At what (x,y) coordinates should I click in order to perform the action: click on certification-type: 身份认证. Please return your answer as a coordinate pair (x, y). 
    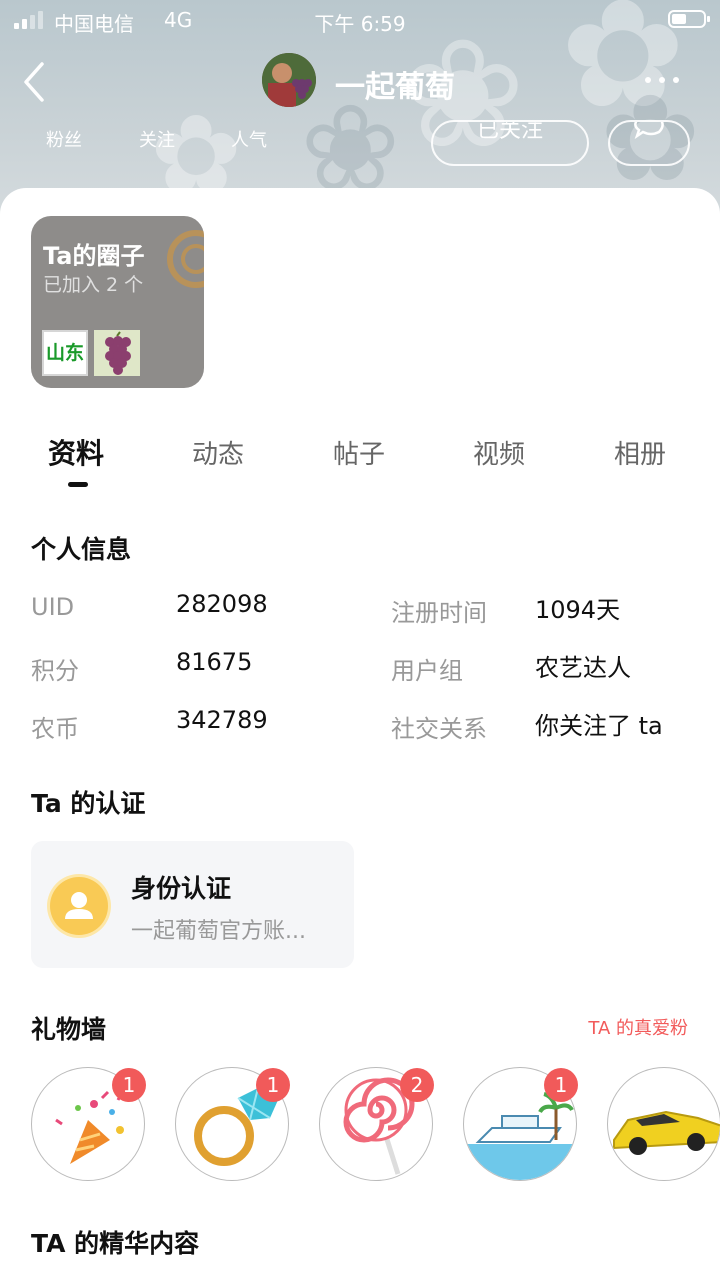
    Looking at the image, I should click on (181, 888).